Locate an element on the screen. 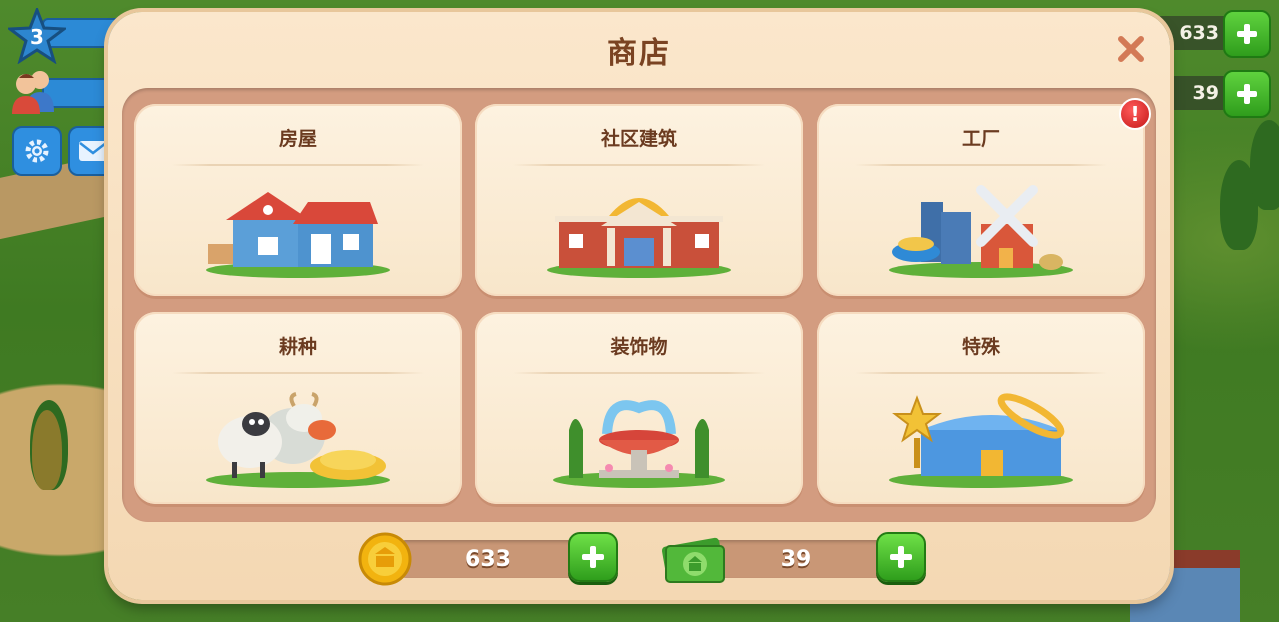 The image size is (1279, 622). level-number: 3 is located at coordinates (37, 37).